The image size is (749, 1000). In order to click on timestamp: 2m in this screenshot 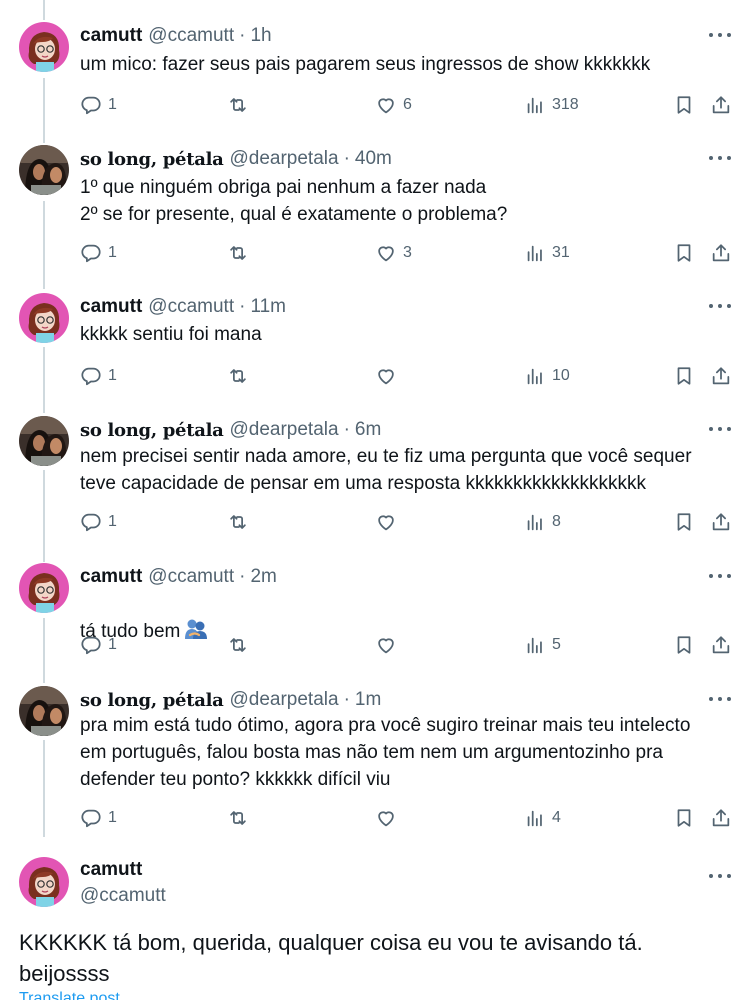, I will do `click(263, 577)`.